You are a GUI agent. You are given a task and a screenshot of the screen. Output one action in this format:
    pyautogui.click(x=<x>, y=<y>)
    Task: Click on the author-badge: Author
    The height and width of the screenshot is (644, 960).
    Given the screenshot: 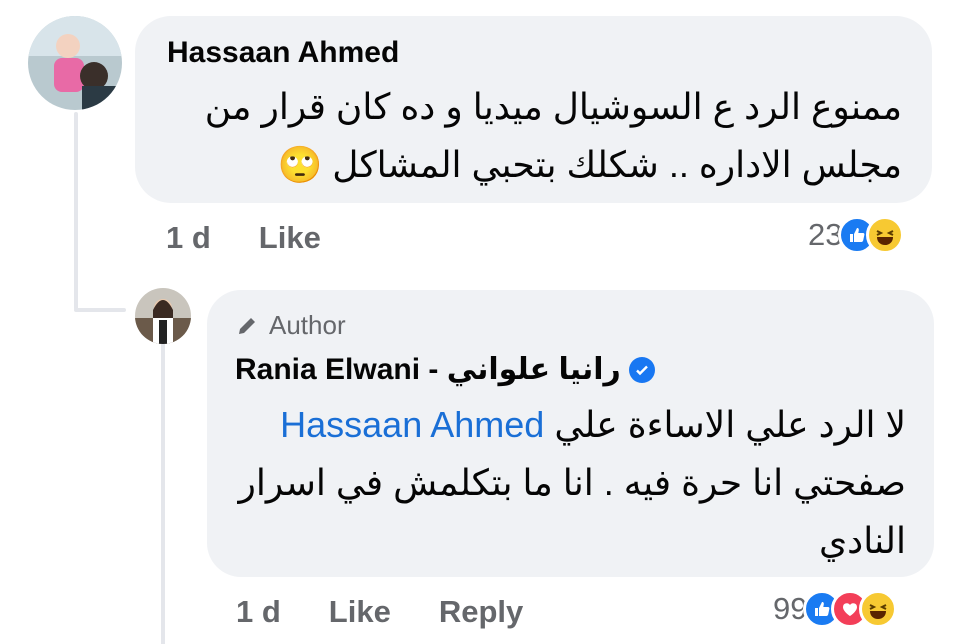 What is the action you would take?
    pyautogui.click(x=290, y=325)
    